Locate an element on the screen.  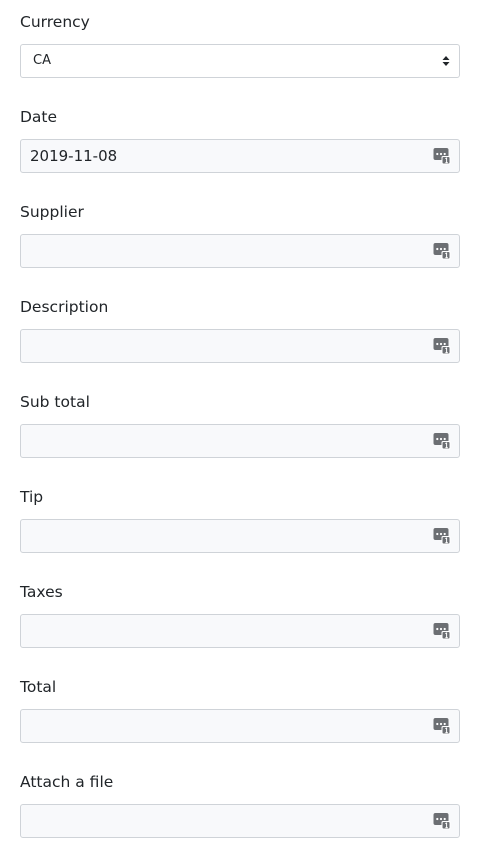
taxes-label: Taxes is located at coordinates (41, 592).